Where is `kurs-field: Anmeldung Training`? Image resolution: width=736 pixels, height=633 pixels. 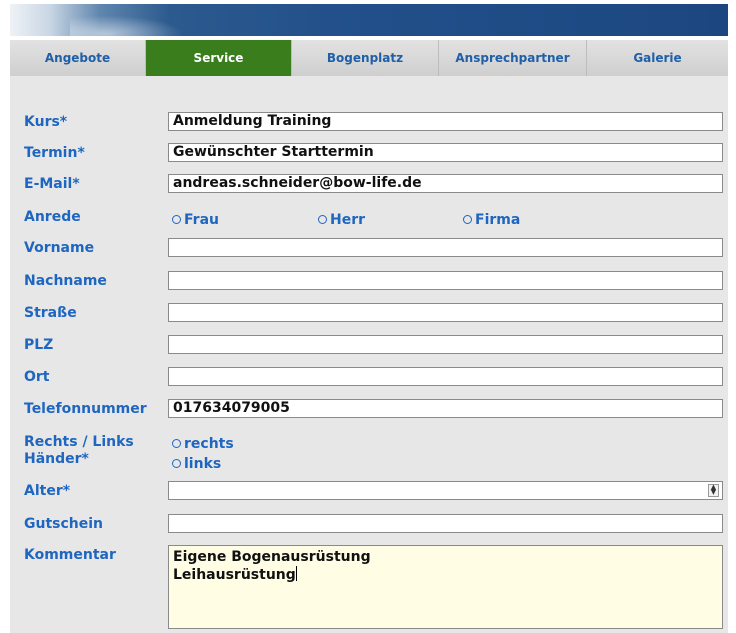
kurs-field: Anmeldung Training is located at coordinates (445, 121).